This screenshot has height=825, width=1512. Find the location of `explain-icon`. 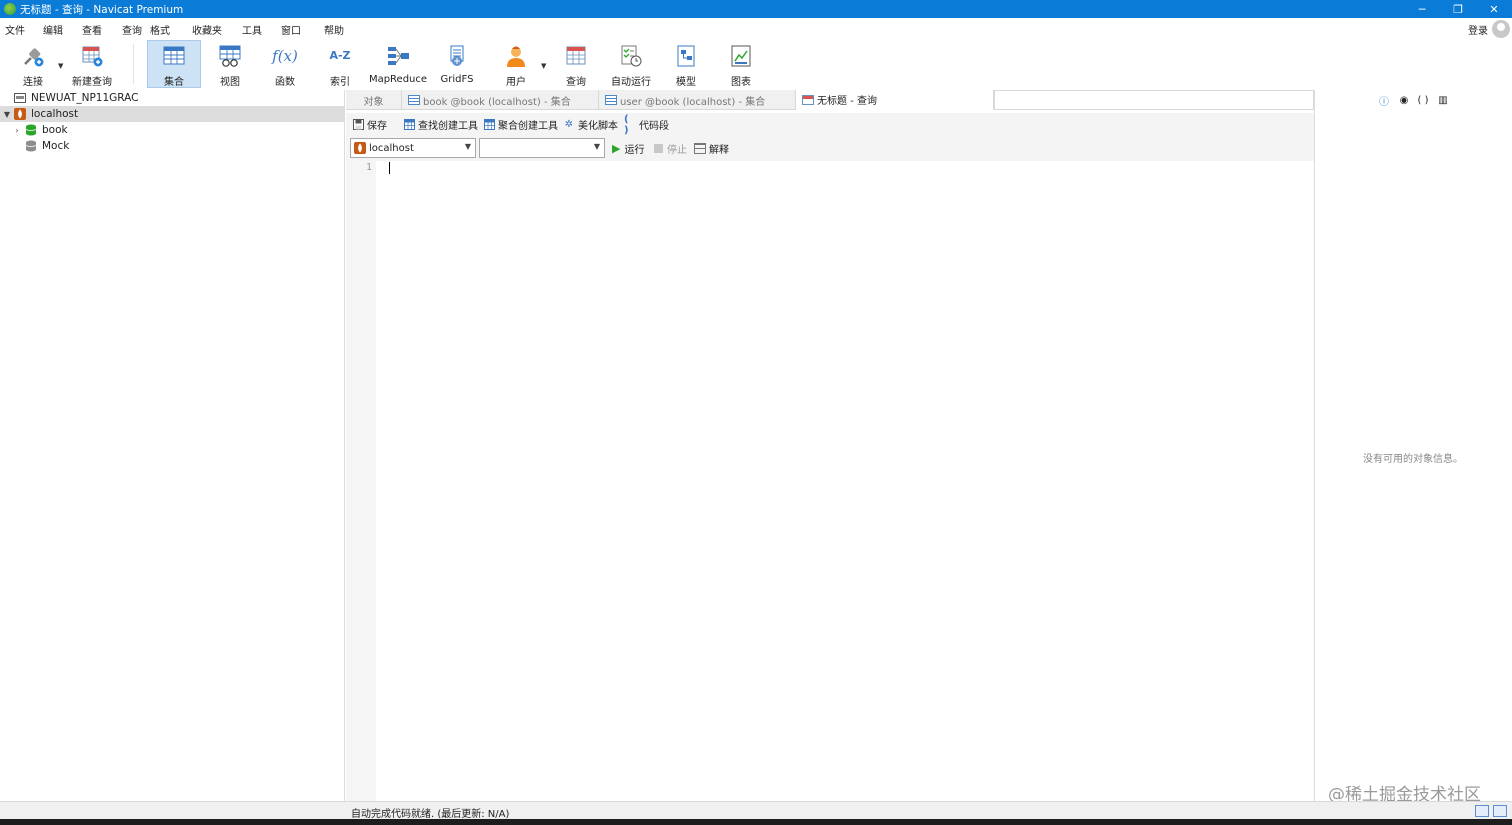

explain-icon is located at coordinates (700, 148).